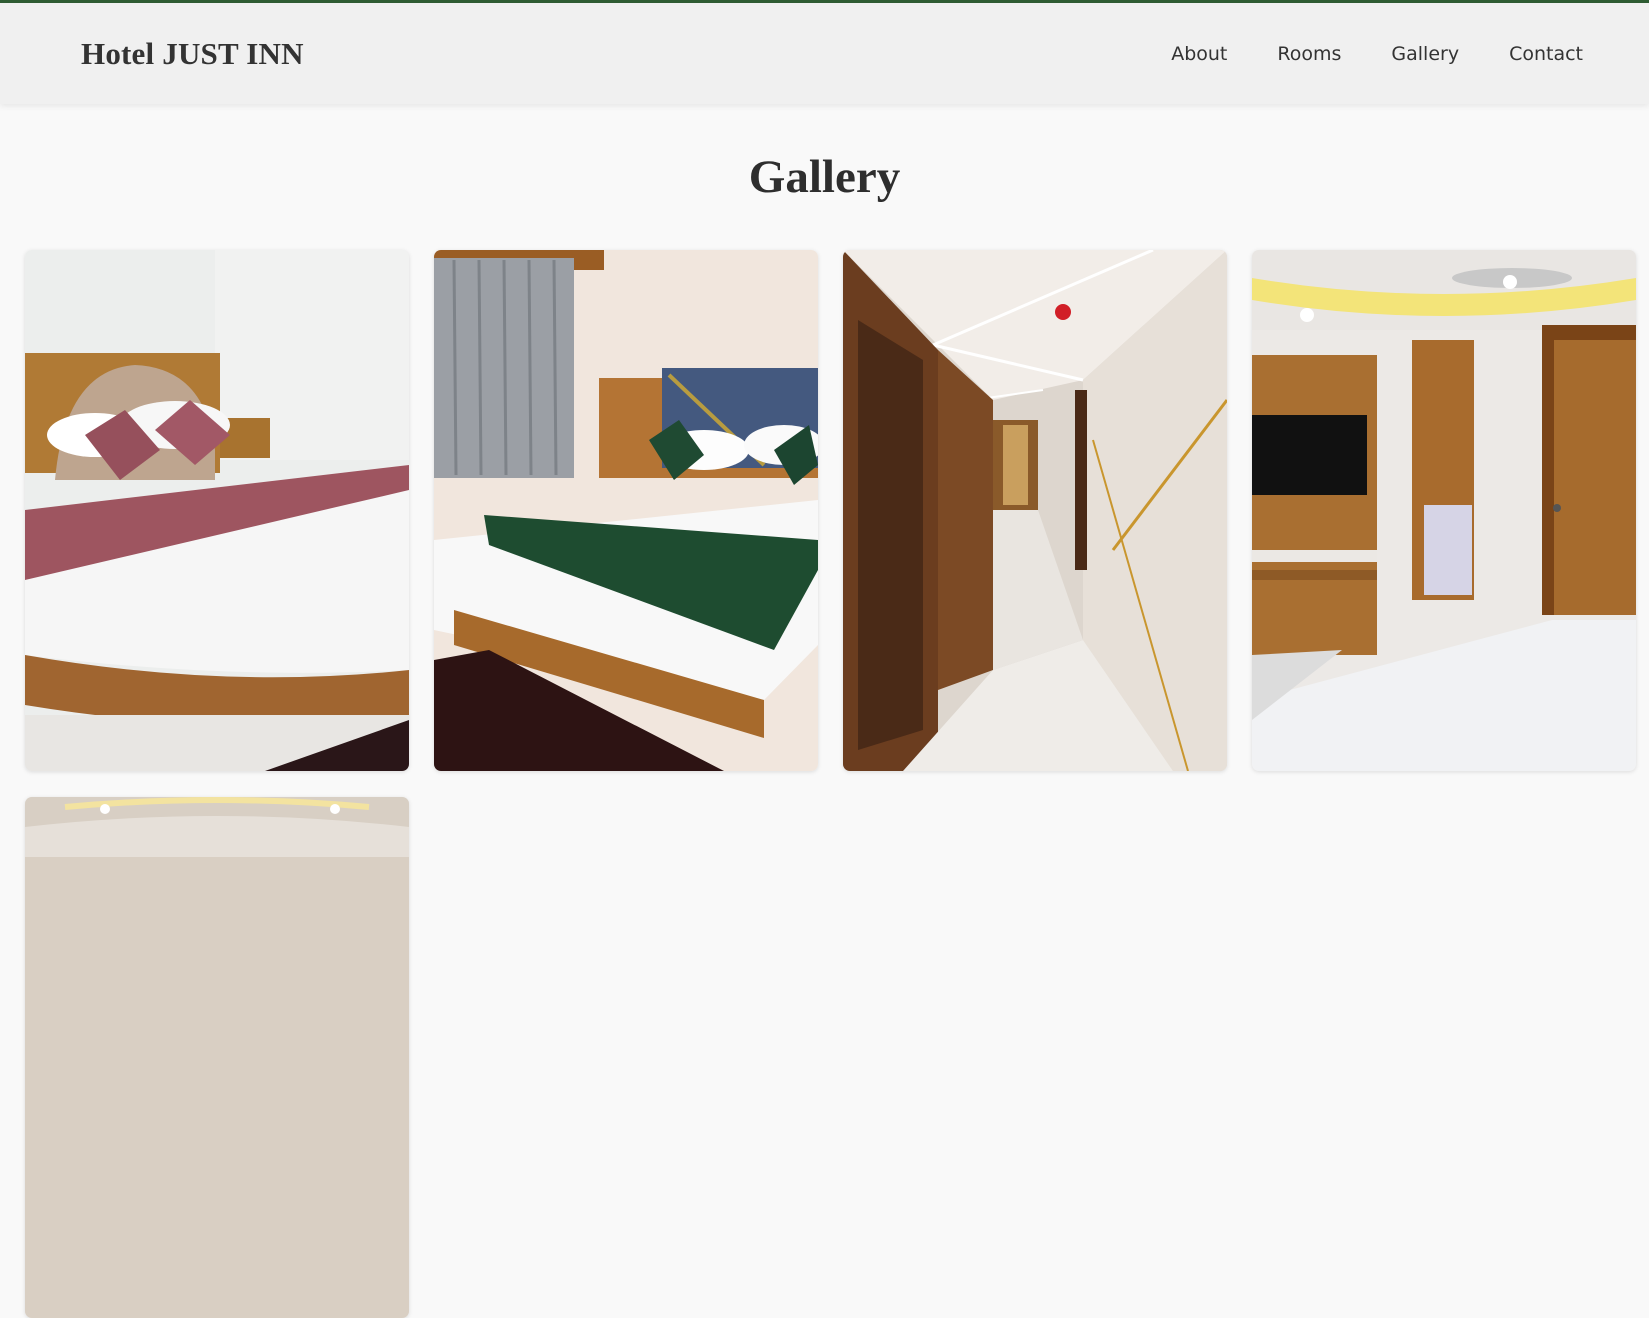 This screenshot has height=1318, width=1649. What do you see at coordinates (1199, 54) in the screenshot?
I see `nav-link-about: About` at bounding box center [1199, 54].